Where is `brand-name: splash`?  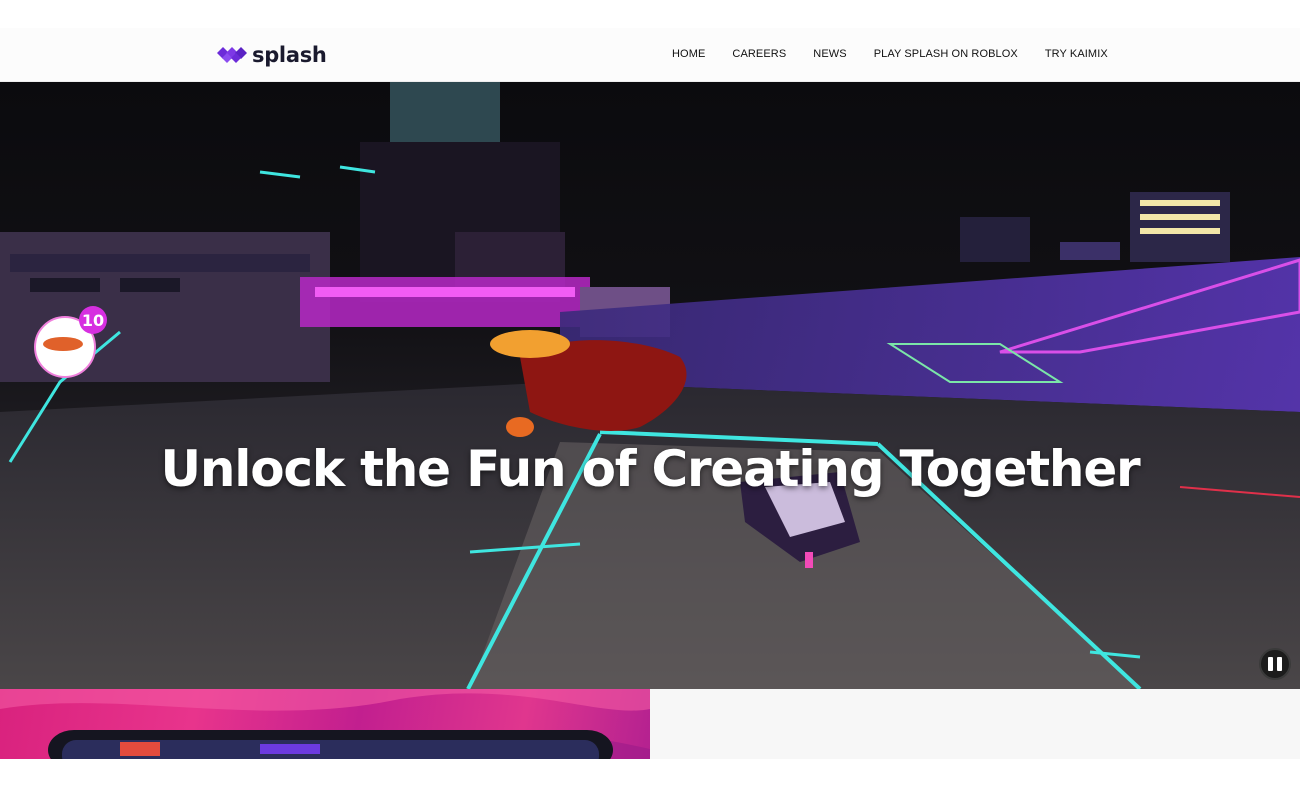 brand-name: splash is located at coordinates (289, 55).